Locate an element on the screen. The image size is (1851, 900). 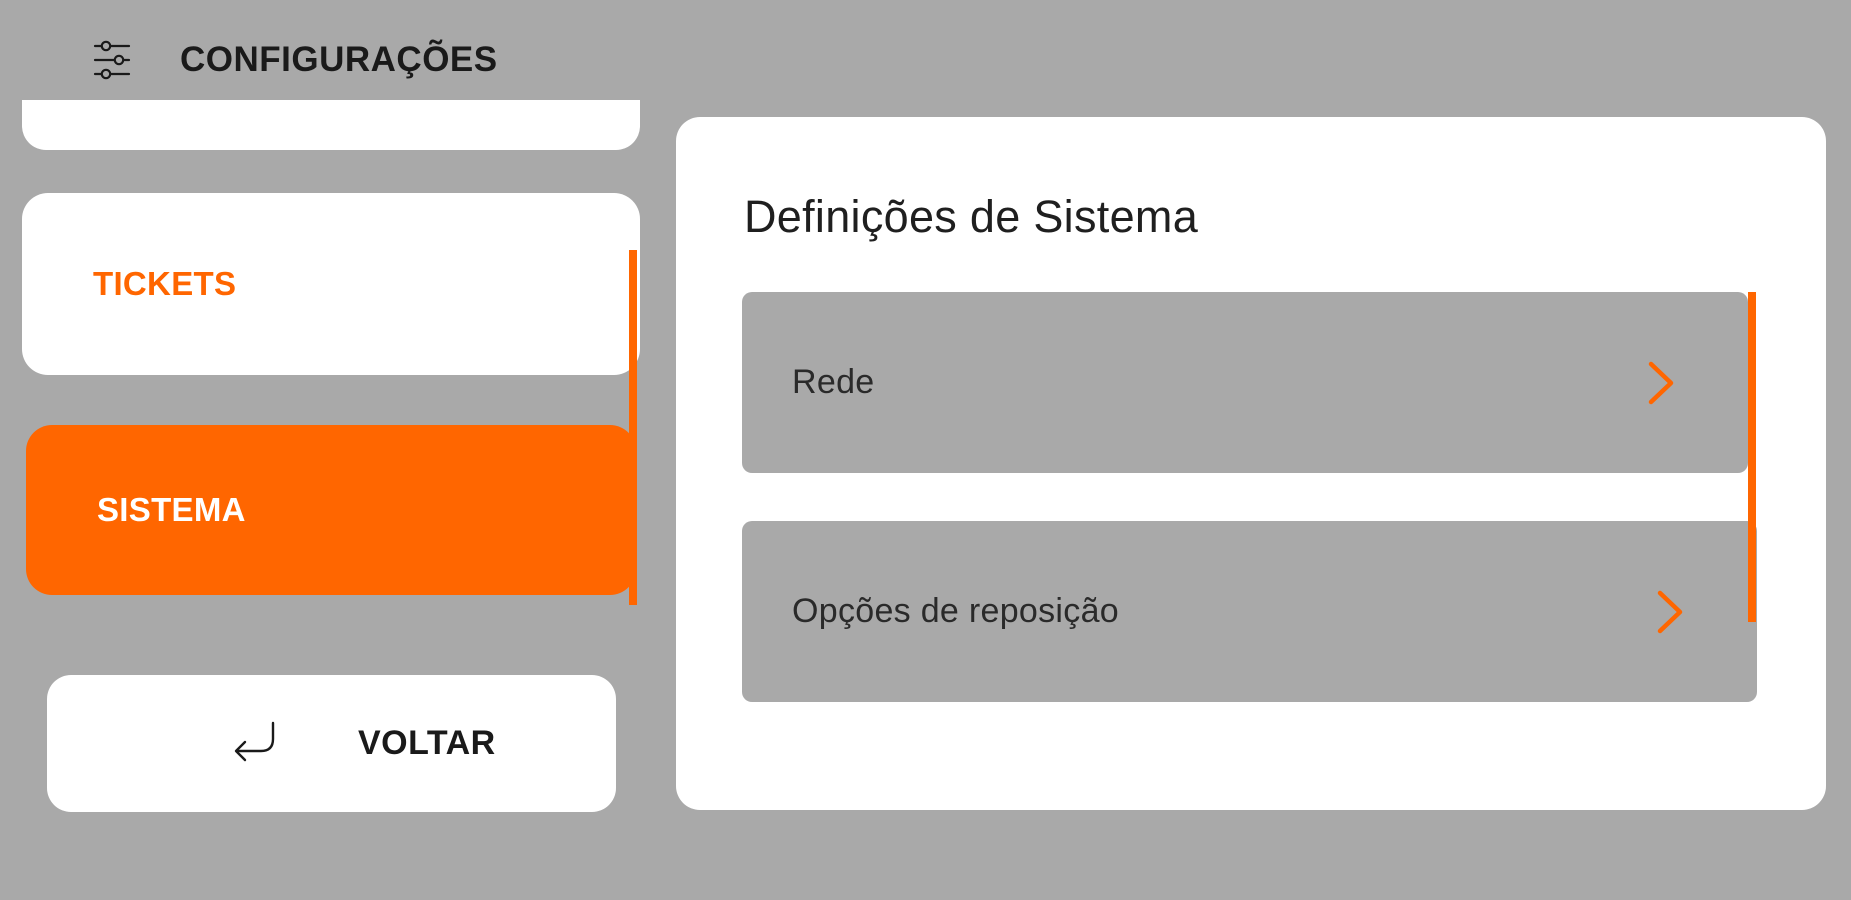
sidebar-item-label: SISTEMA is located at coordinates (171, 509).